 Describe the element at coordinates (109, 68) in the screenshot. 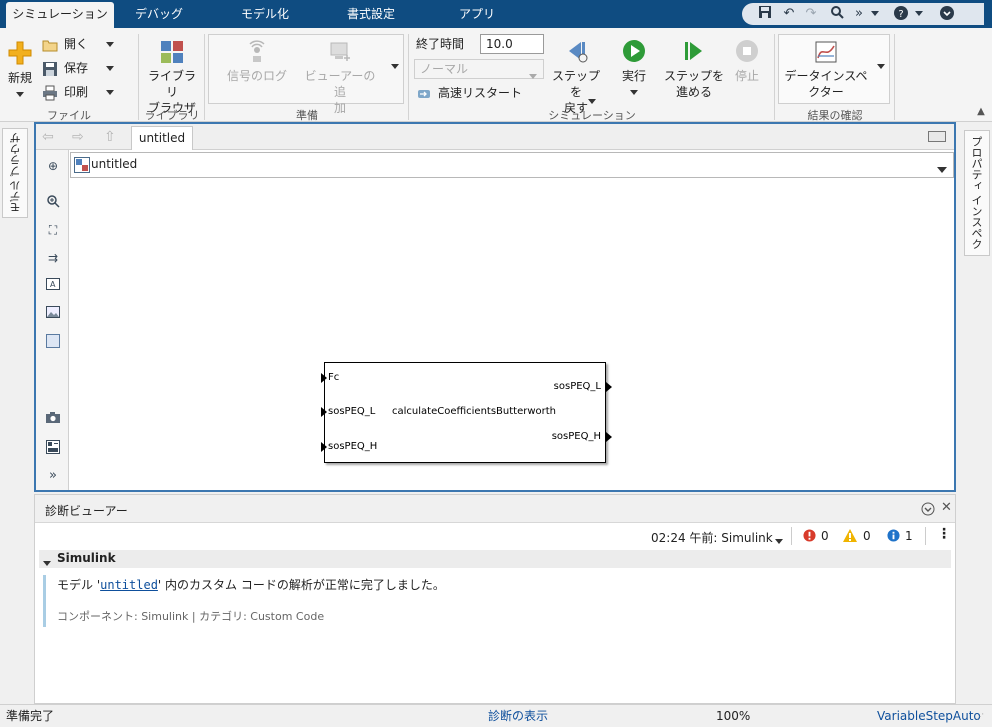

I see `save-chevron-icon` at that location.